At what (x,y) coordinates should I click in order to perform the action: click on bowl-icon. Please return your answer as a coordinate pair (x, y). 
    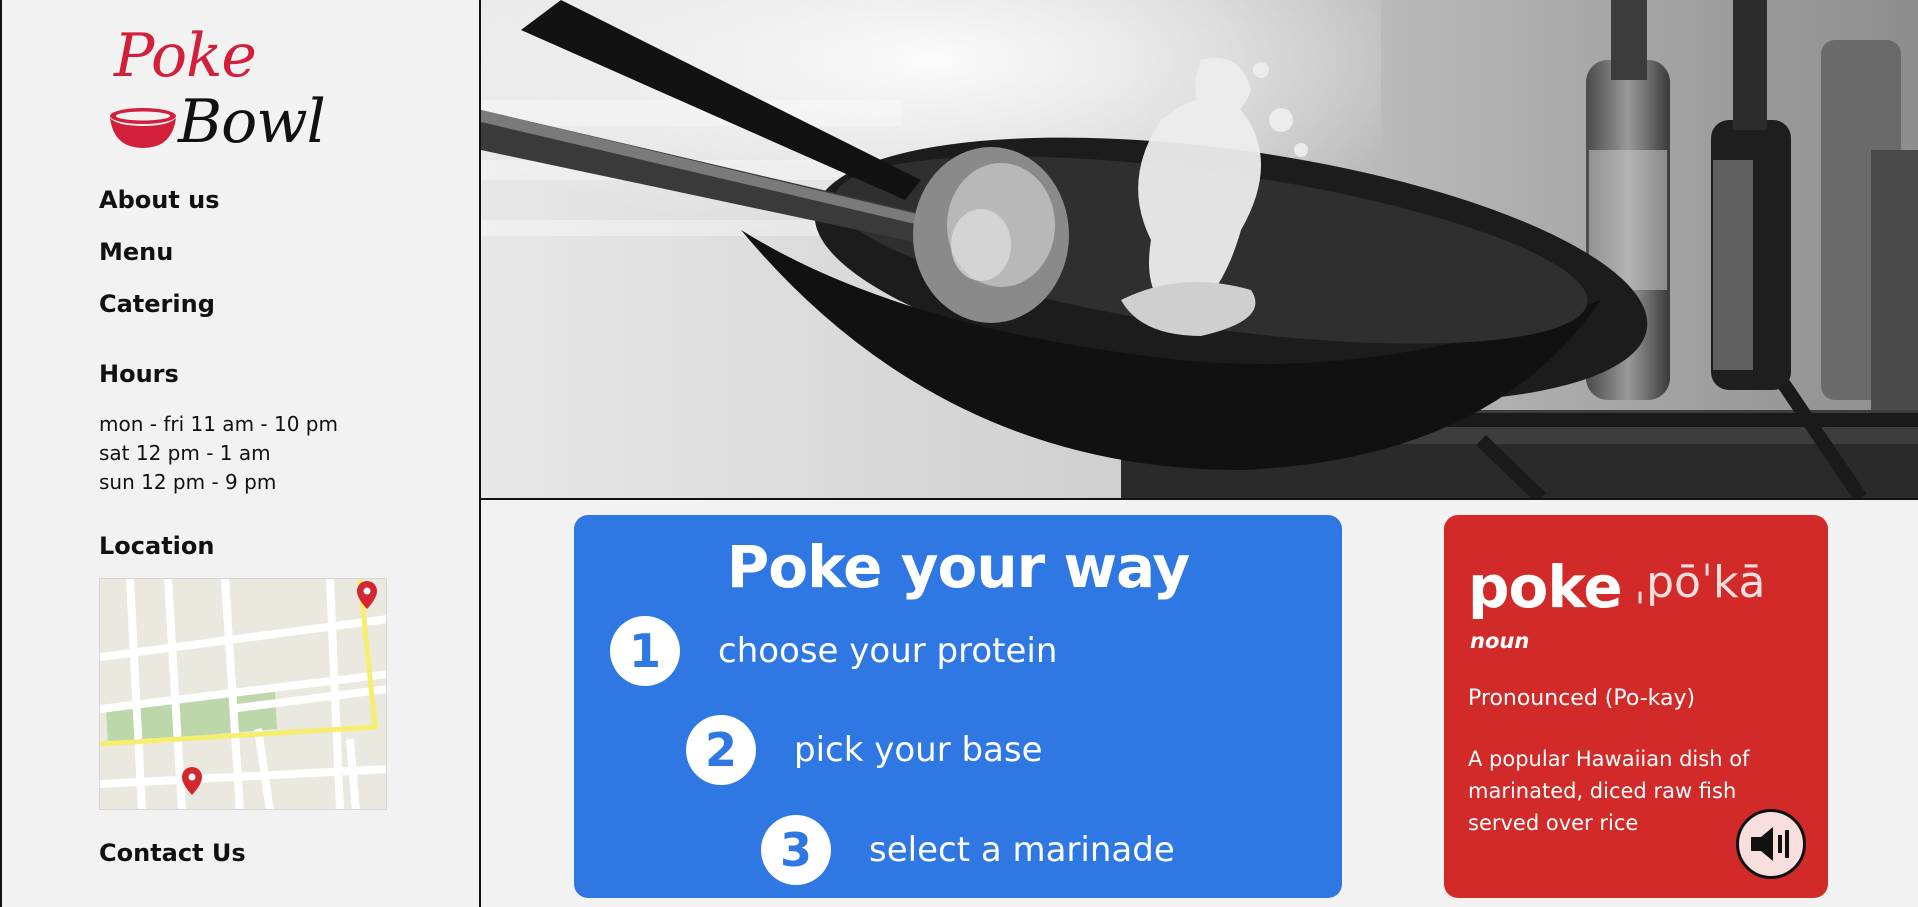
    Looking at the image, I should click on (143, 128).